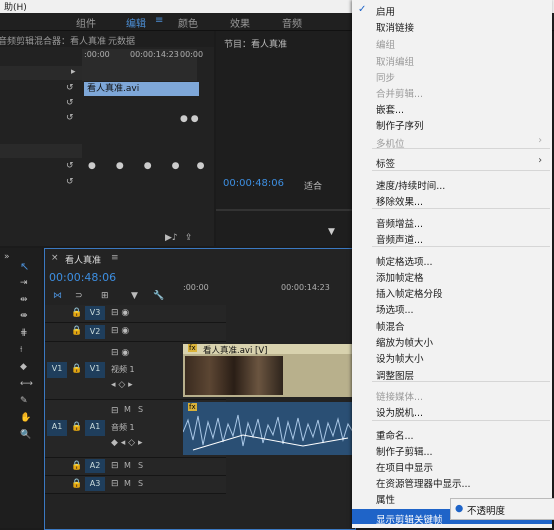 The width and height of the screenshot is (554, 530). Describe the element at coordinates (409, 519) in the screenshot. I see `menu-item: 显示剪辑关键帧` at that location.